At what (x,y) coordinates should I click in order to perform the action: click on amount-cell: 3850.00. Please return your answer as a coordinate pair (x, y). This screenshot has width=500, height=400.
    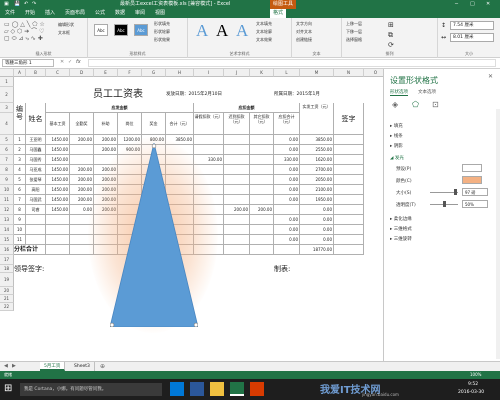
    Looking at the image, I should click on (317, 140).